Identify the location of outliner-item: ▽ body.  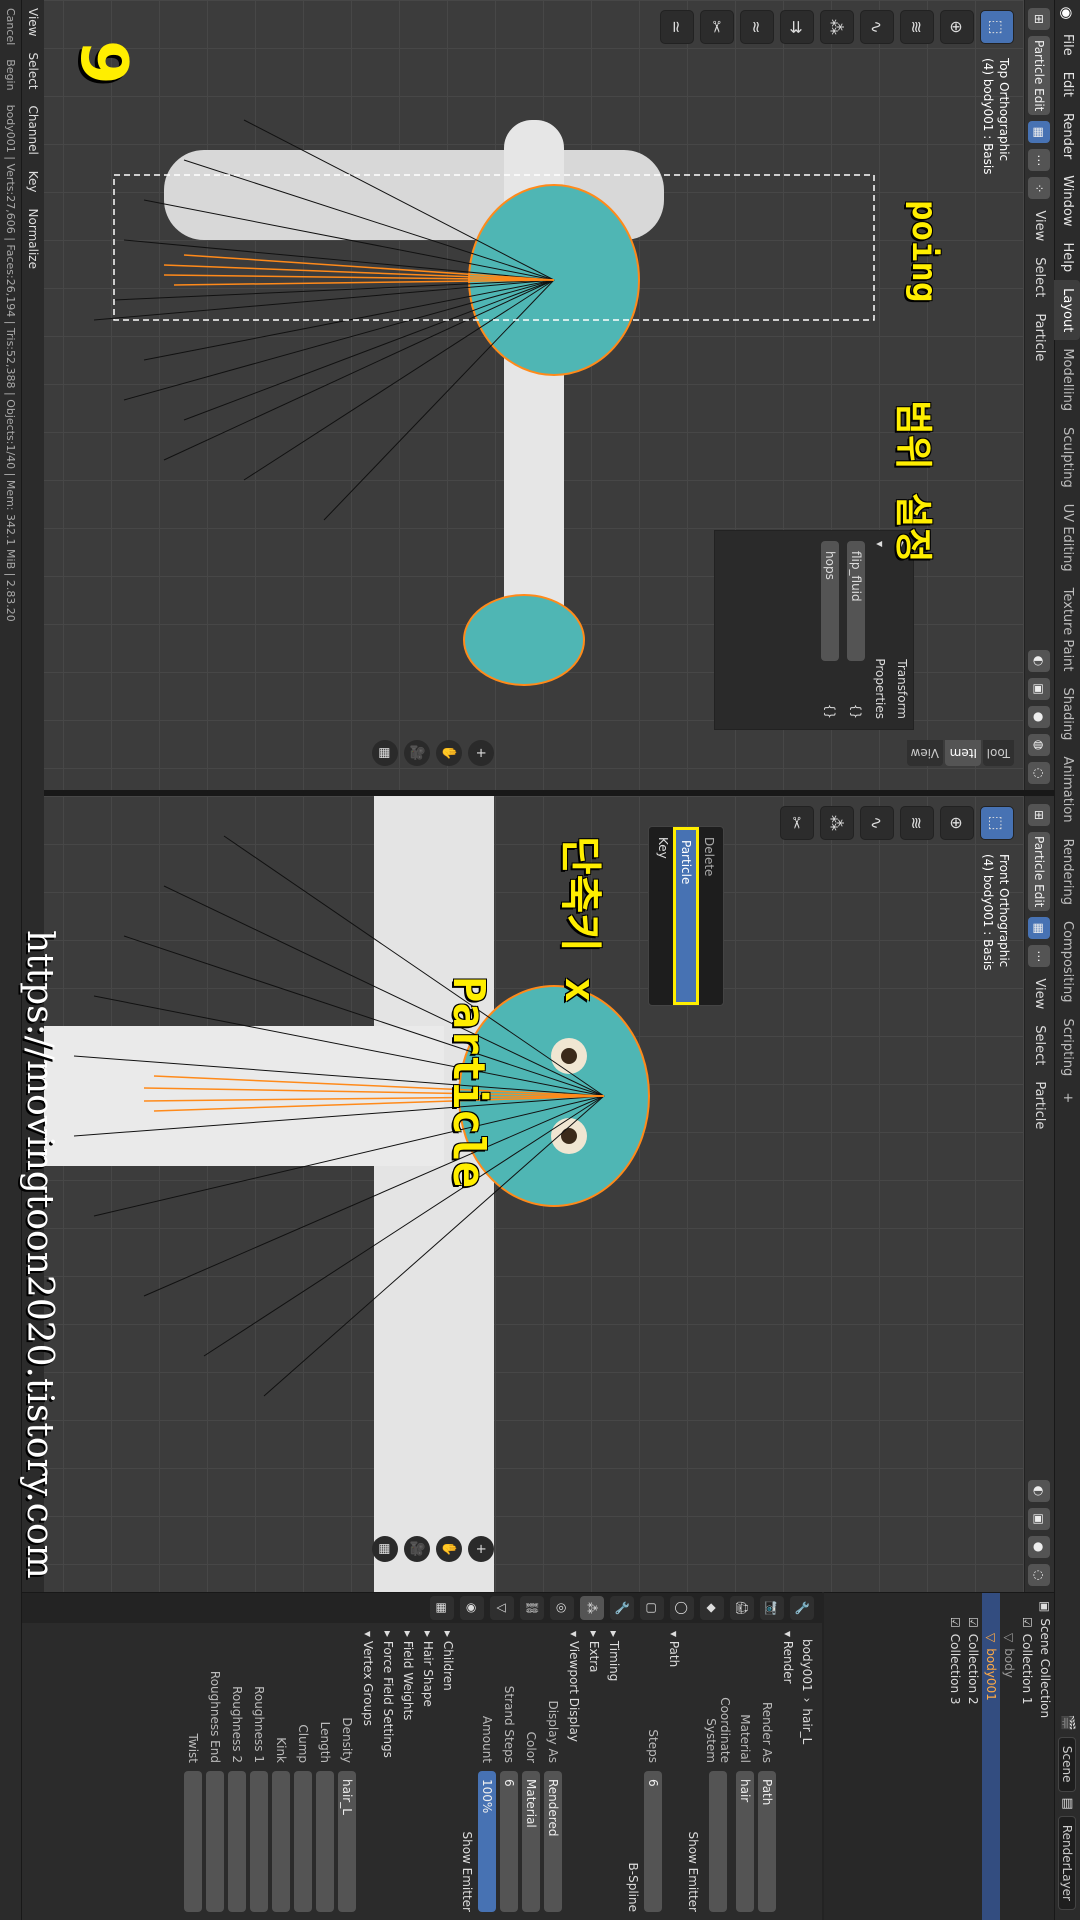
(1009, 1756).